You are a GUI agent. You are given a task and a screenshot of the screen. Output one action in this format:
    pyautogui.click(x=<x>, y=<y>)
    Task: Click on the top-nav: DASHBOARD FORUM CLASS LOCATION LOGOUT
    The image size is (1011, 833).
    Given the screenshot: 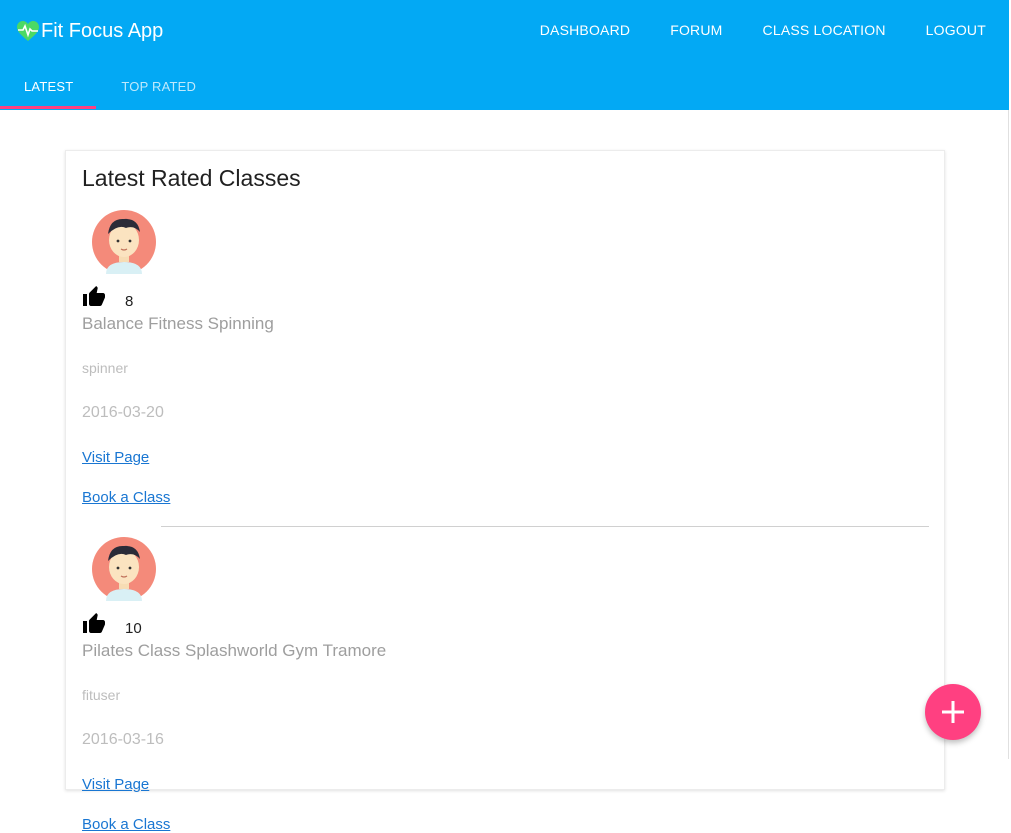 What is the action you would take?
    pyautogui.click(x=743, y=30)
    